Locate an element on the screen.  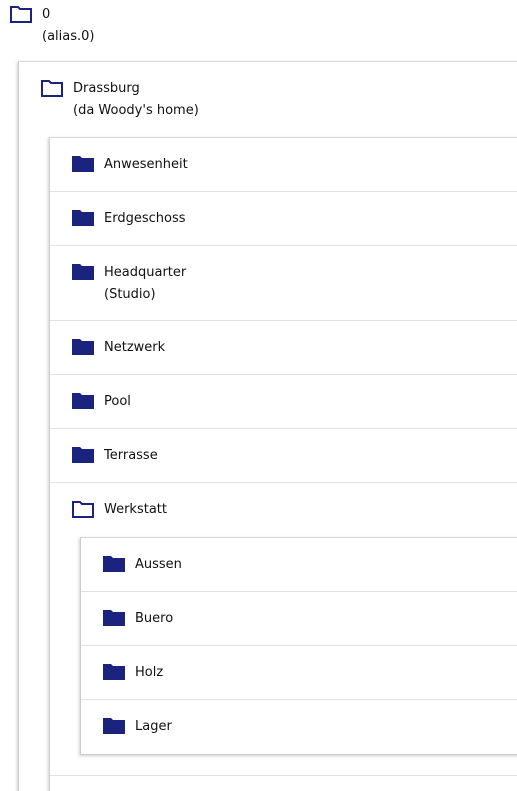
tree-item-terrasse: Terrasse is located at coordinates (294, 456).